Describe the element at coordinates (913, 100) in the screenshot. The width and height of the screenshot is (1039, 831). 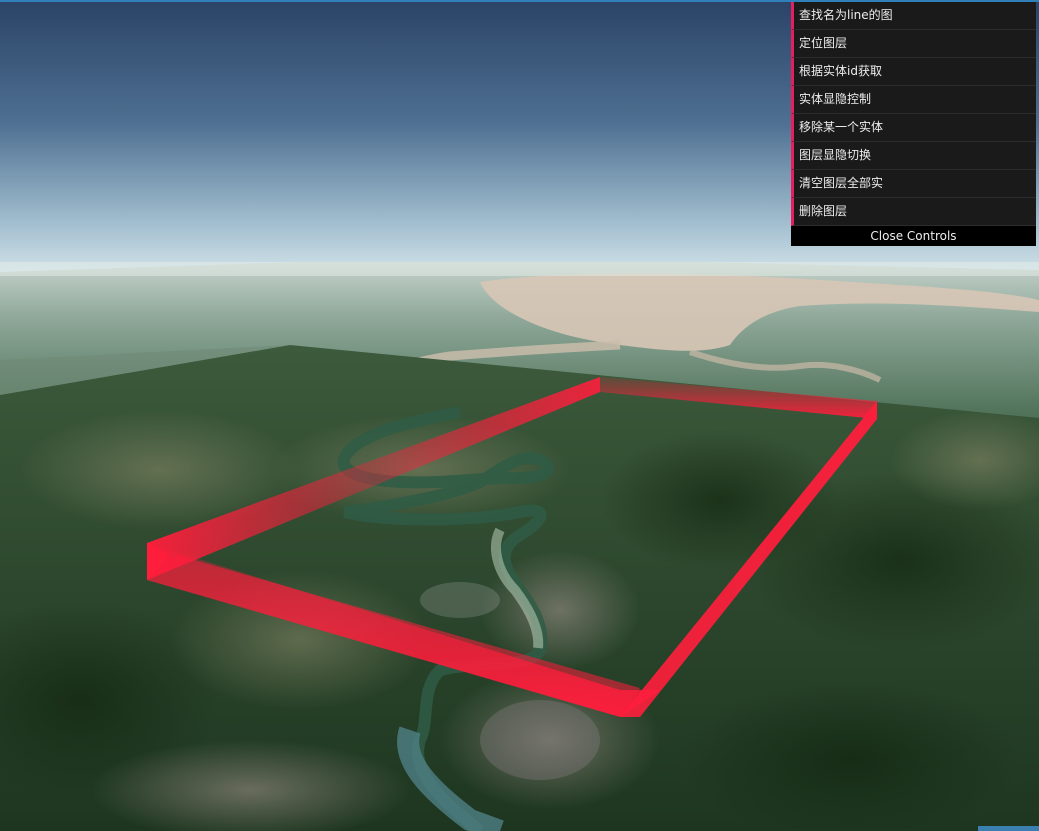
I see `control-toggle-entity-visibility: 实体显隐控制` at that location.